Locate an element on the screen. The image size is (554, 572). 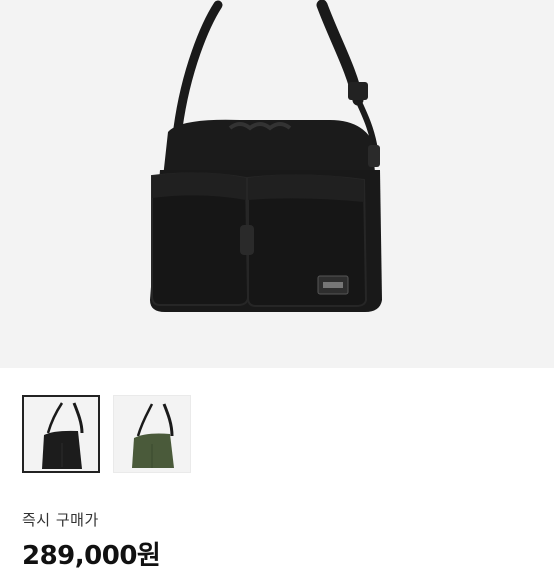
olive-bag-thumbnail-image is located at coordinates (153, 435).